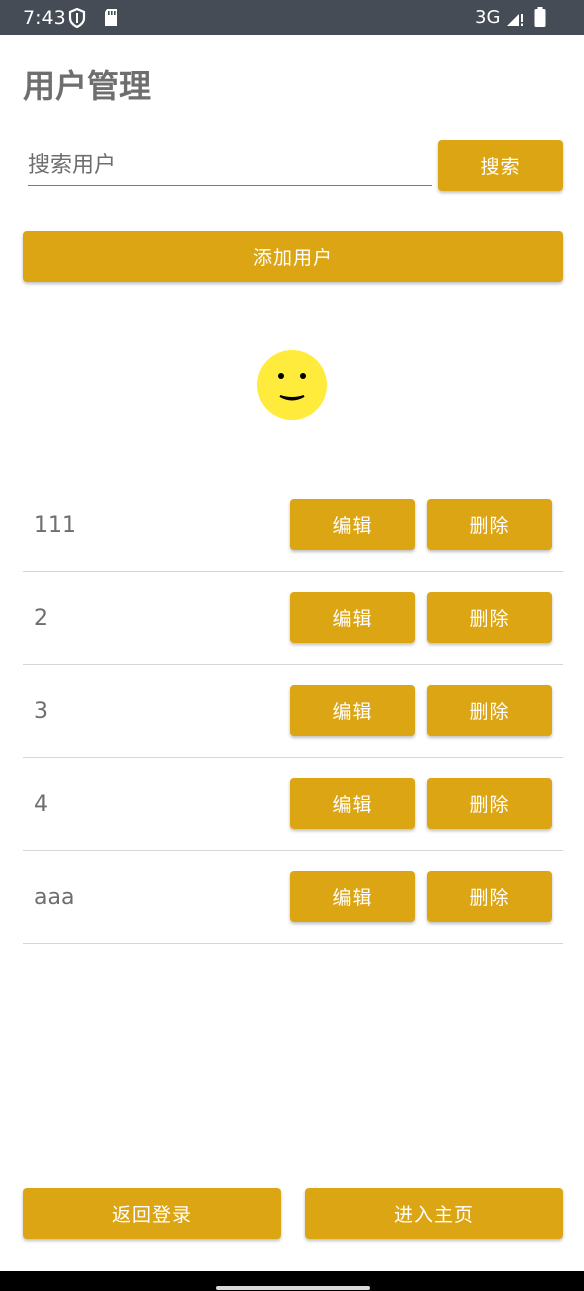  What do you see at coordinates (55, 525) in the screenshot?
I see `user-name: 111` at bounding box center [55, 525].